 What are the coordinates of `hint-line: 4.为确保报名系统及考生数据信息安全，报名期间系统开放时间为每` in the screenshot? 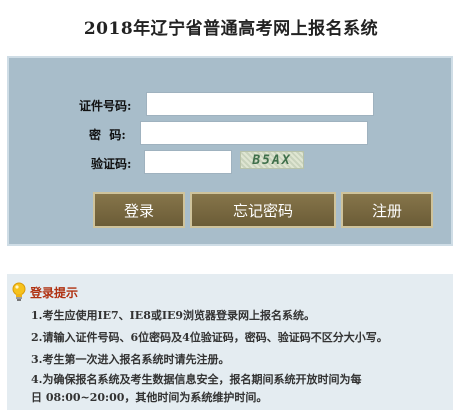 It's located at (196, 379).